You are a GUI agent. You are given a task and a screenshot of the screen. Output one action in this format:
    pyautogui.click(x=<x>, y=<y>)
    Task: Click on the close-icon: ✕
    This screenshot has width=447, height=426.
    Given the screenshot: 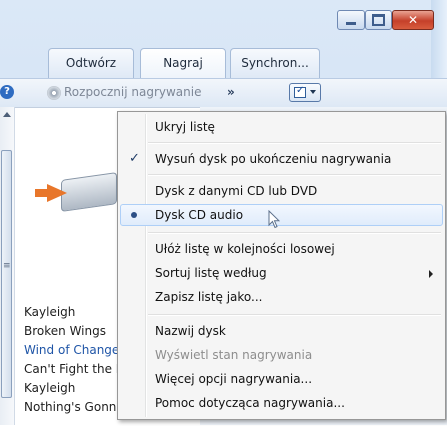 What is the action you would take?
    pyautogui.click(x=413, y=20)
    